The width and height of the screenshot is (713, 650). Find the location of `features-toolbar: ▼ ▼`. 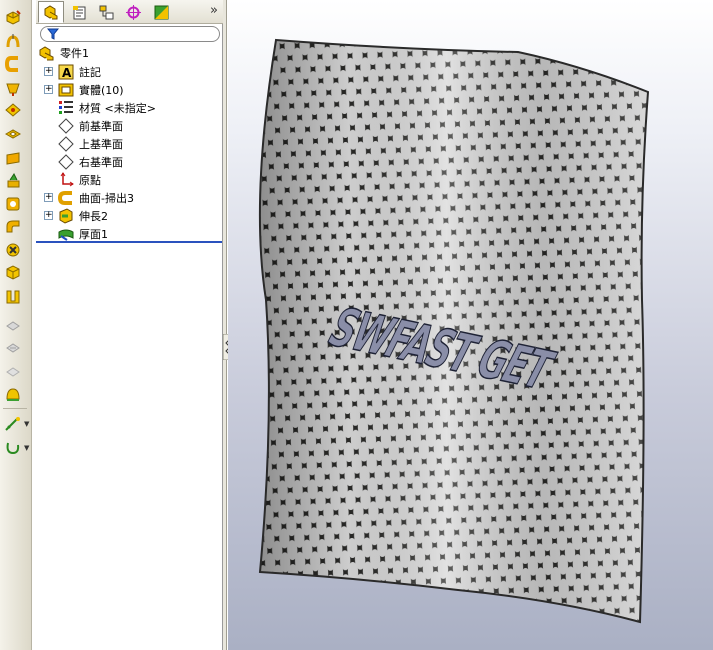

features-toolbar: ▼ ▼ is located at coordinates (16, 325).